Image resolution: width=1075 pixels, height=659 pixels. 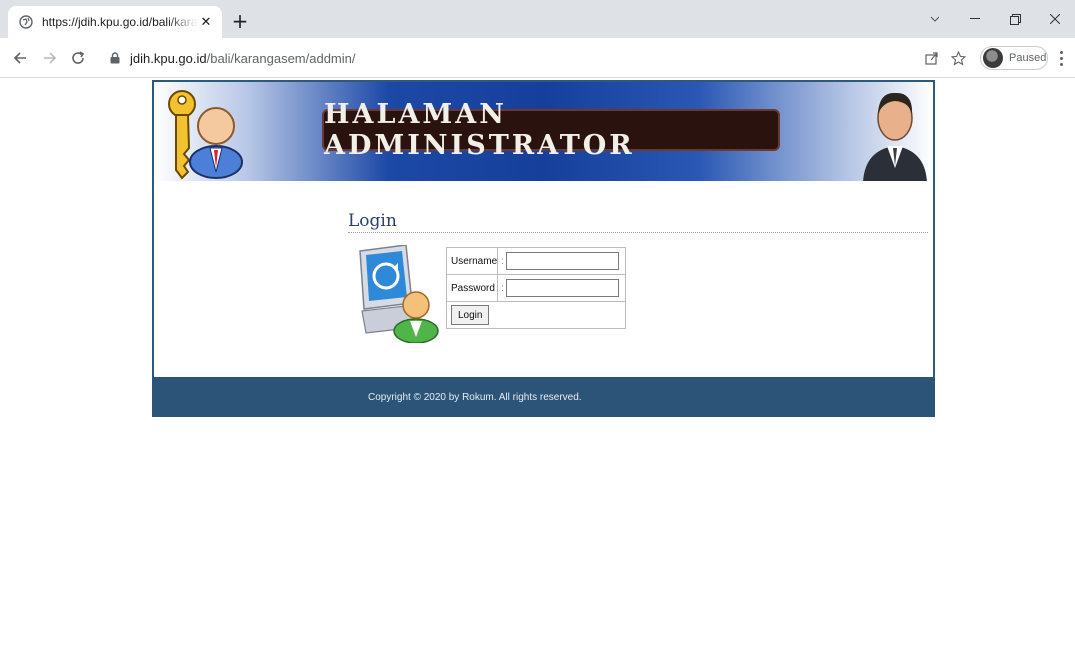 I want to click on url-text: jdih.kpu.go.id/bali/karangasem/addmin/, so click(x=242, y=58).